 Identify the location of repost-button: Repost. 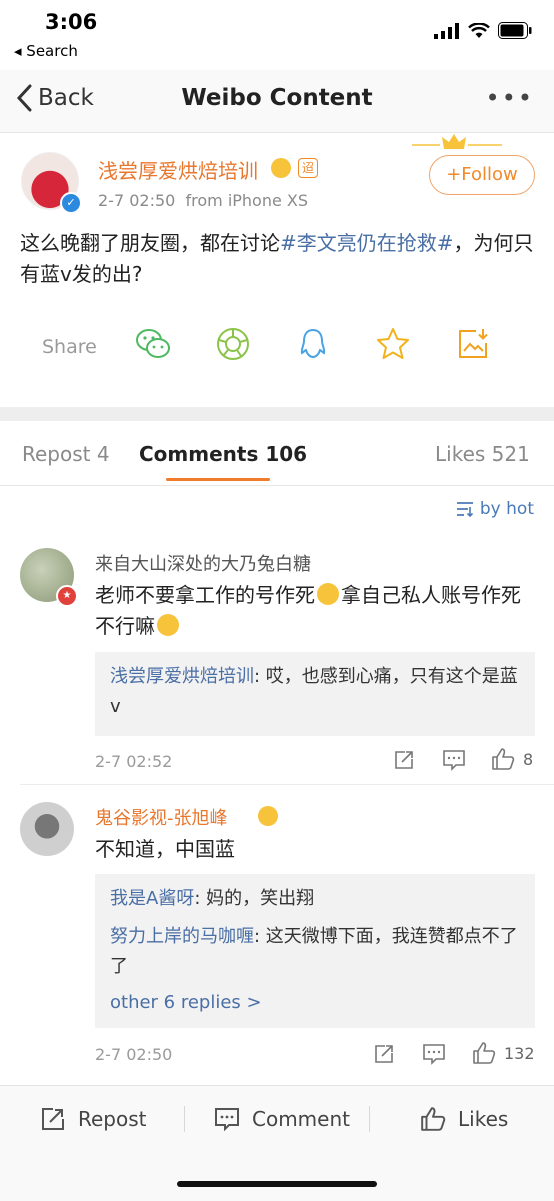
(93, 1119).